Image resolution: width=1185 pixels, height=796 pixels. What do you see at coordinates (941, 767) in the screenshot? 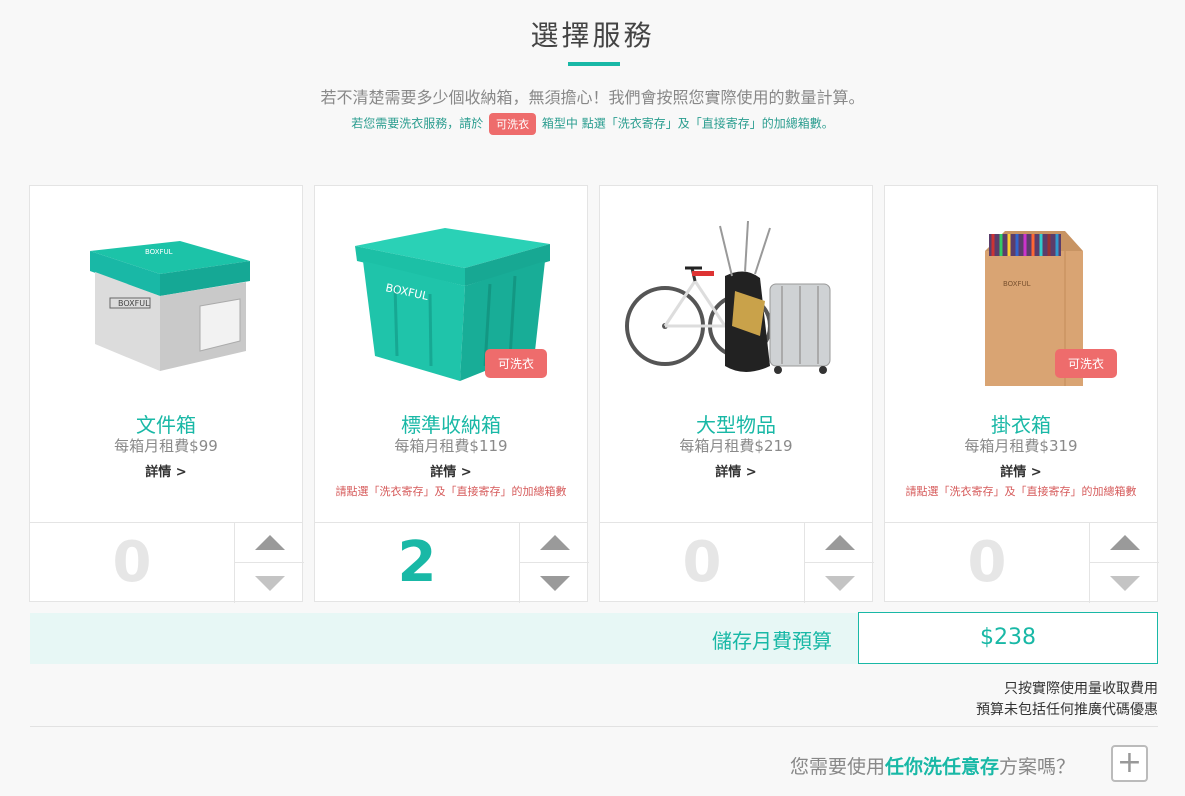
I see `plan-name: 任你洗任意存` at bounding box center [941, 767].